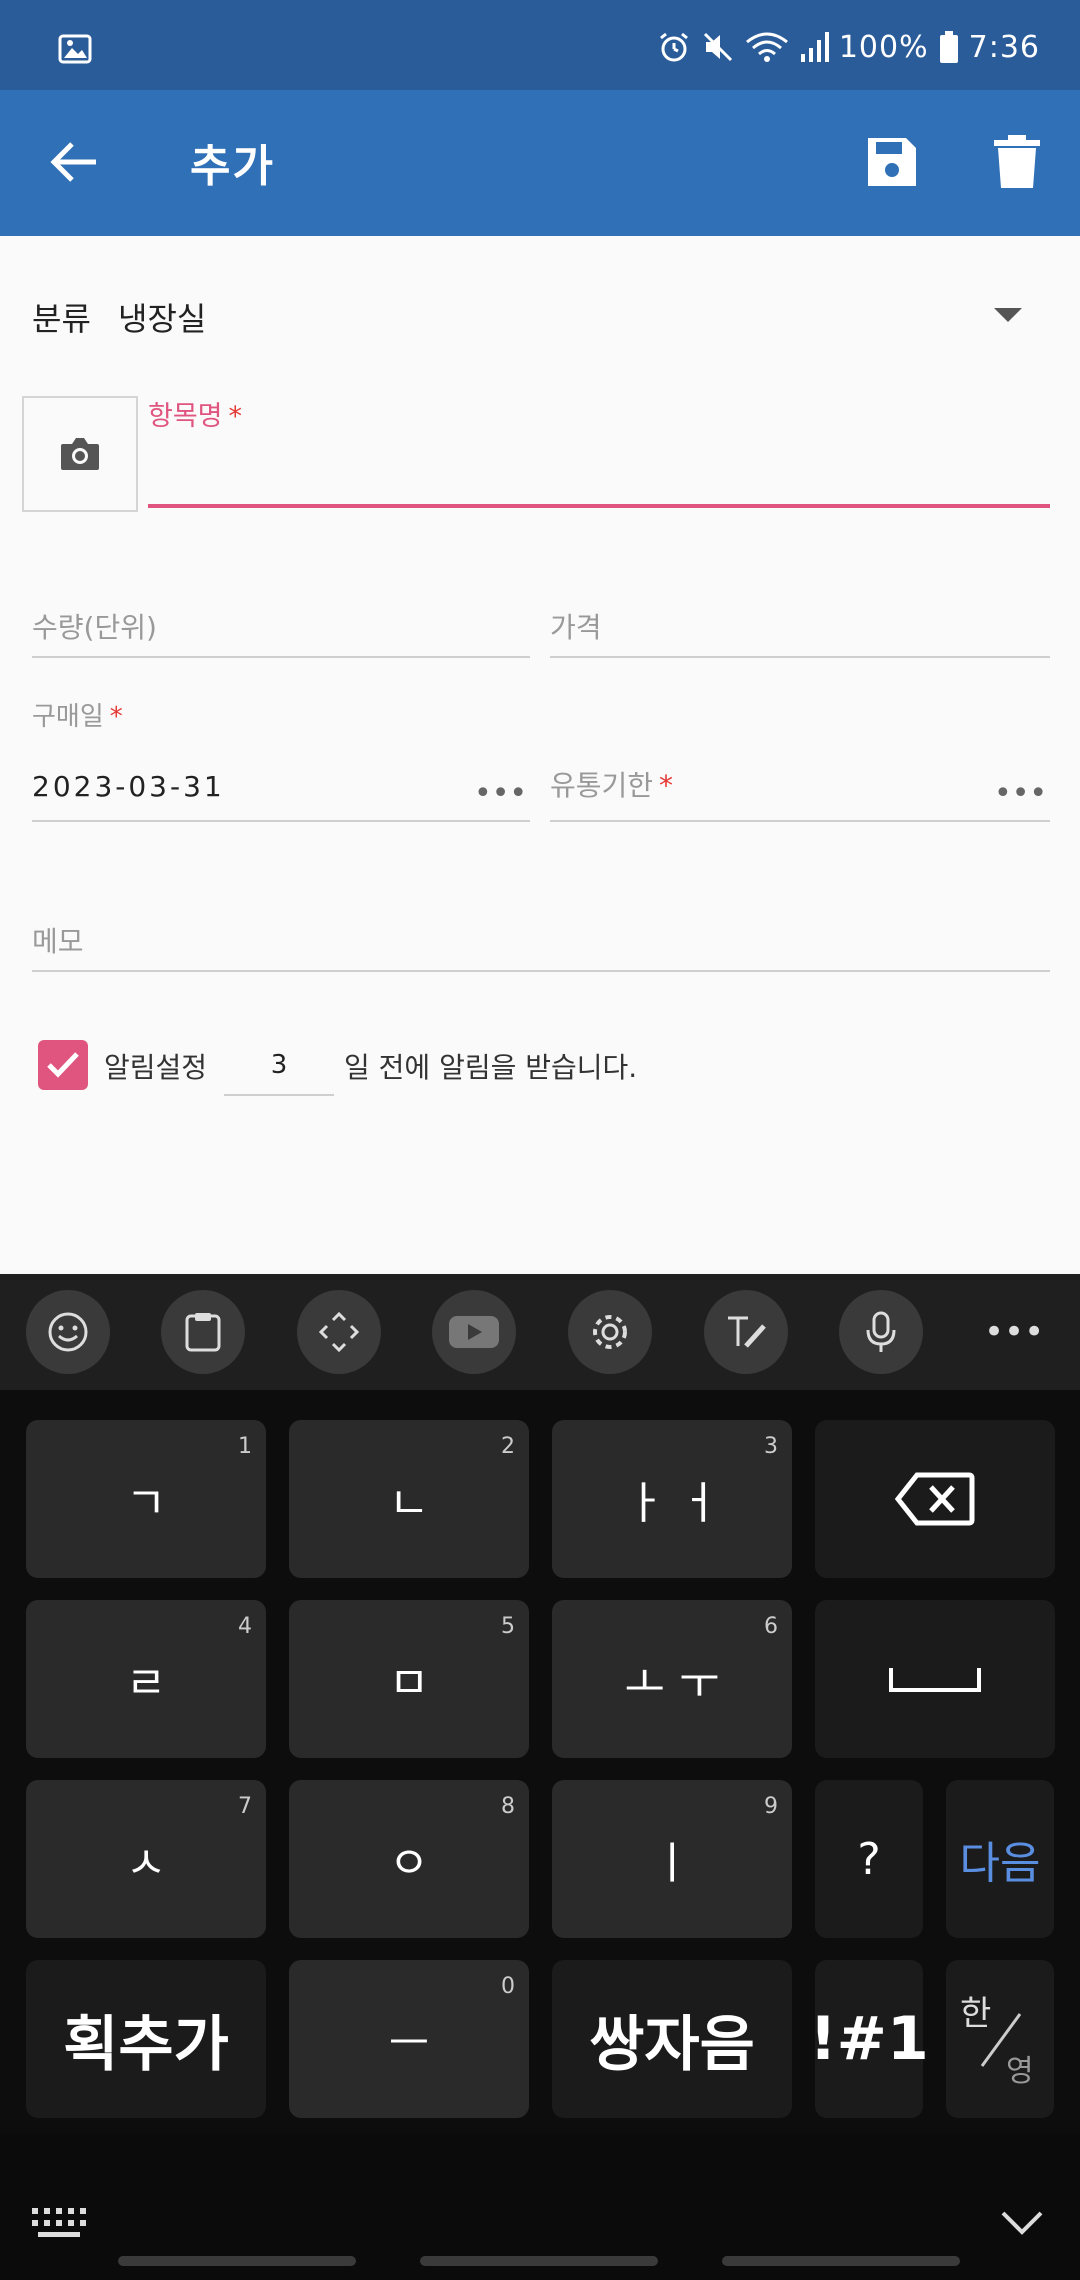 The image size is (1080, 2280). What do you see at coordinates (409, 2039) in the screenshot?
I see `key-eu: ㅡ0` at bounding box center [409, 2039].